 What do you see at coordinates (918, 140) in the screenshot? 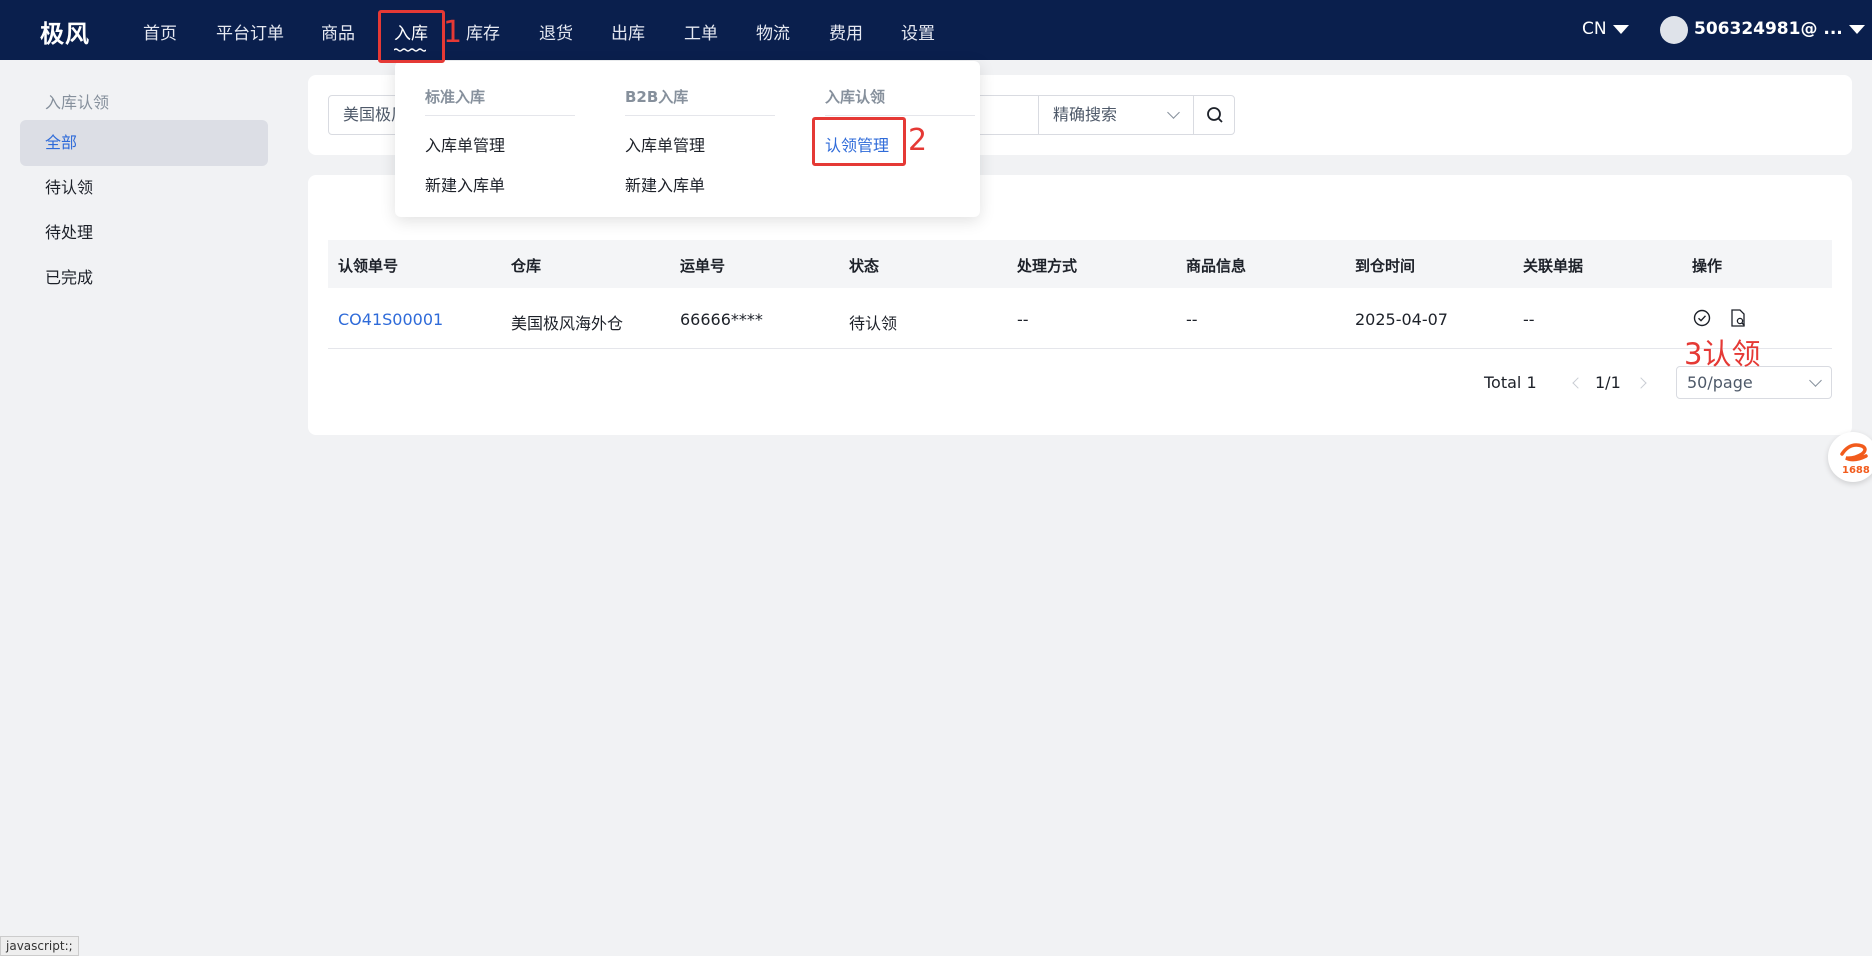
I see `annotation-label-2: 2` at bounding box center [918, 140].